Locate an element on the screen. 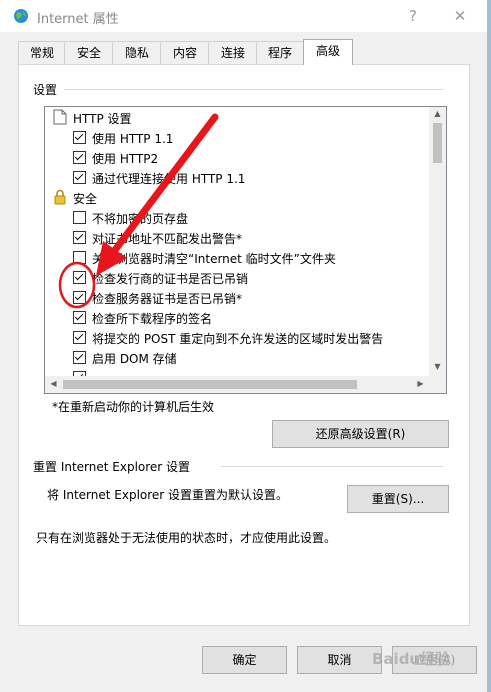 The width and height of the screenshot is (491, 692). list-item: 关闭浏览器时清空“Internet 临时文件”文件夹 is located at coordinates (237, 257).